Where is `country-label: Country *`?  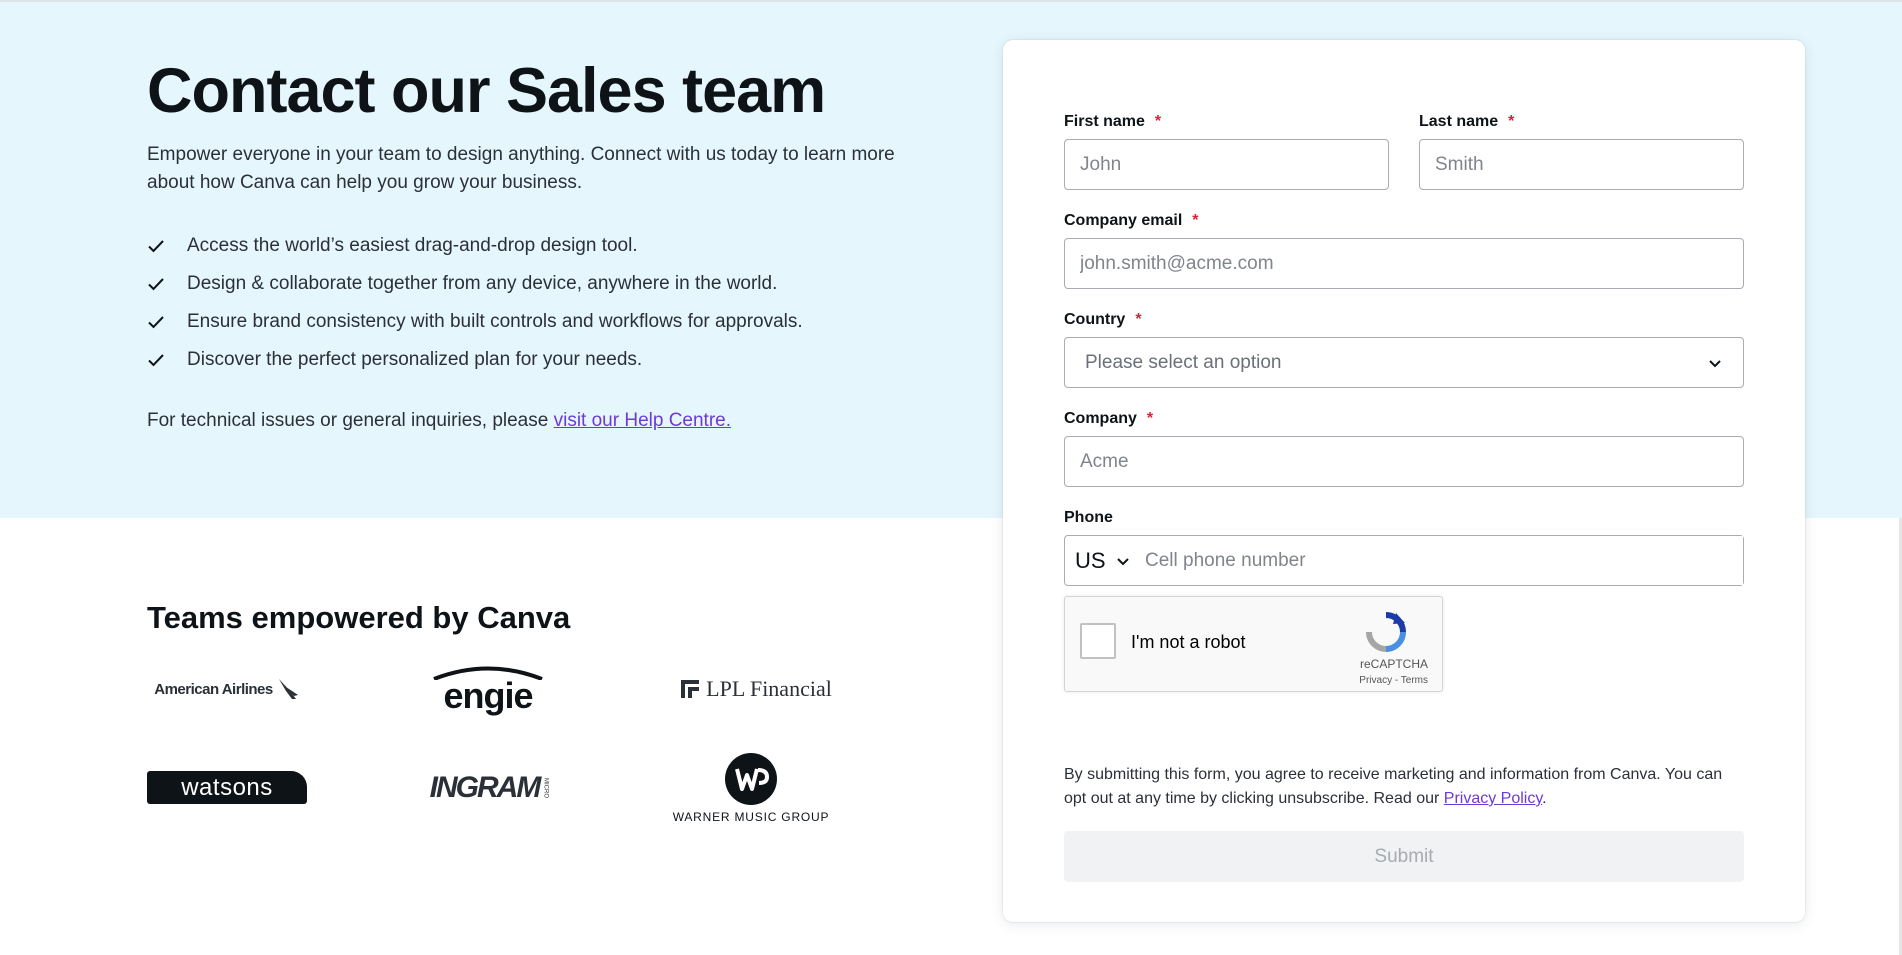
country-label: Country * is located at coordinates (1103, 319).